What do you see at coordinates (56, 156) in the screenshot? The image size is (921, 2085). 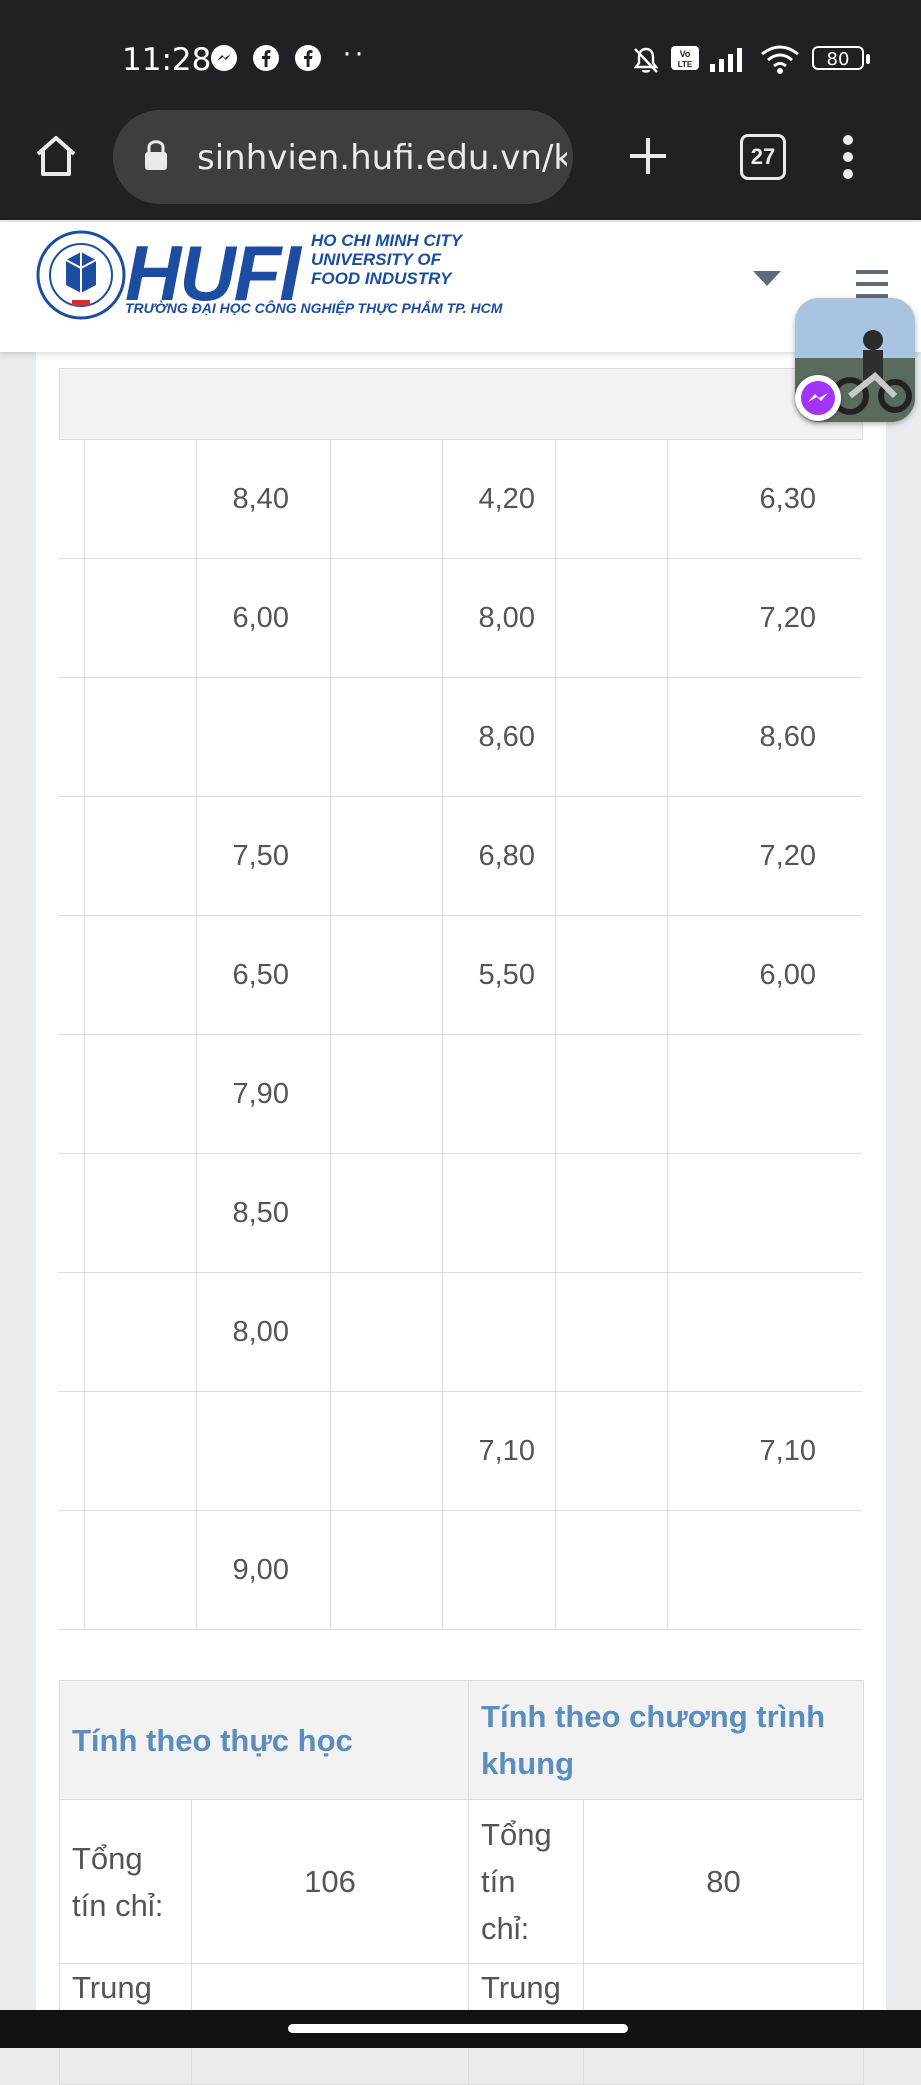 I see `home-icon` at bounding box center [56, 156].